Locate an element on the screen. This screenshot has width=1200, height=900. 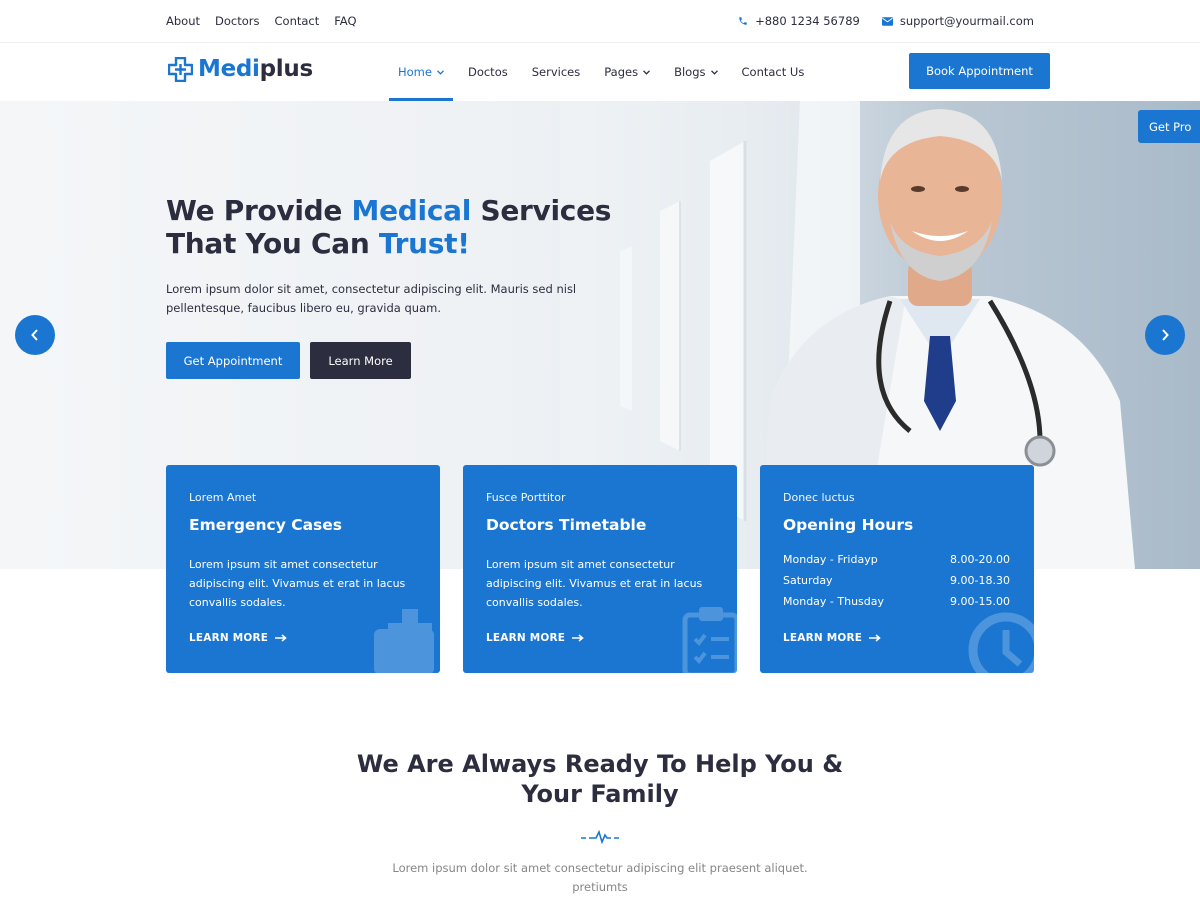
slider-next-button is located at coordinates (1165, 335).